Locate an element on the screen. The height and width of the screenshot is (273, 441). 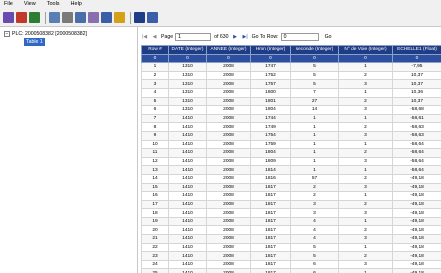
table-cell: 1814 is located at coordinates (270, 170).